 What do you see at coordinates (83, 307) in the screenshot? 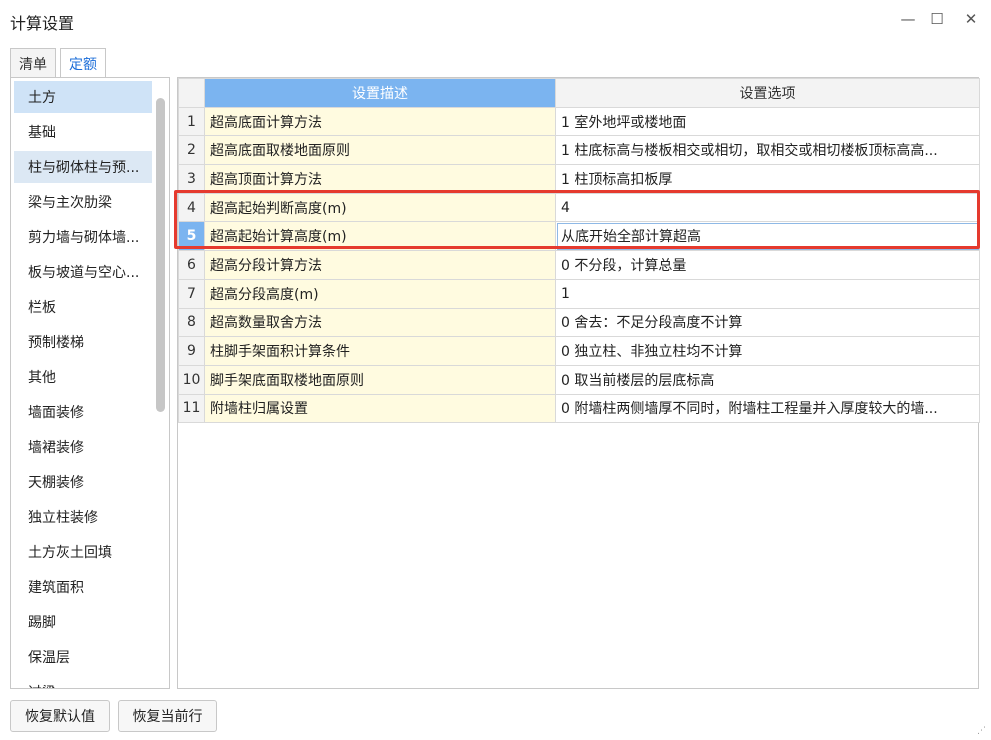
I see `category-item: 栏板` at bounding box center [83, 307].